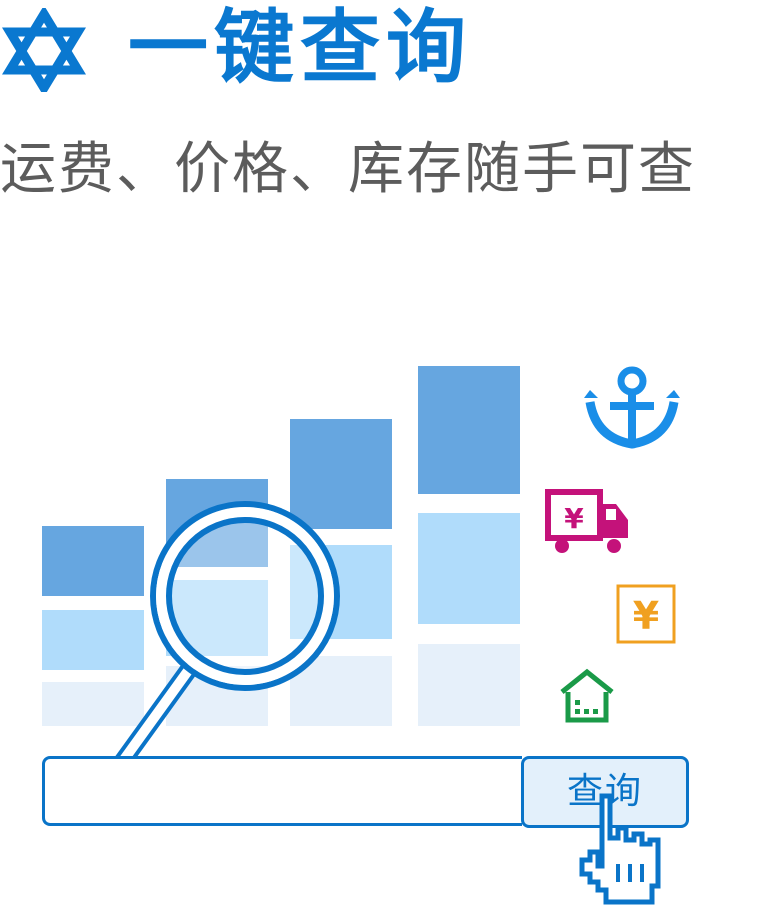  I want to click on yuan-icon: ¥, so click(646, 614).